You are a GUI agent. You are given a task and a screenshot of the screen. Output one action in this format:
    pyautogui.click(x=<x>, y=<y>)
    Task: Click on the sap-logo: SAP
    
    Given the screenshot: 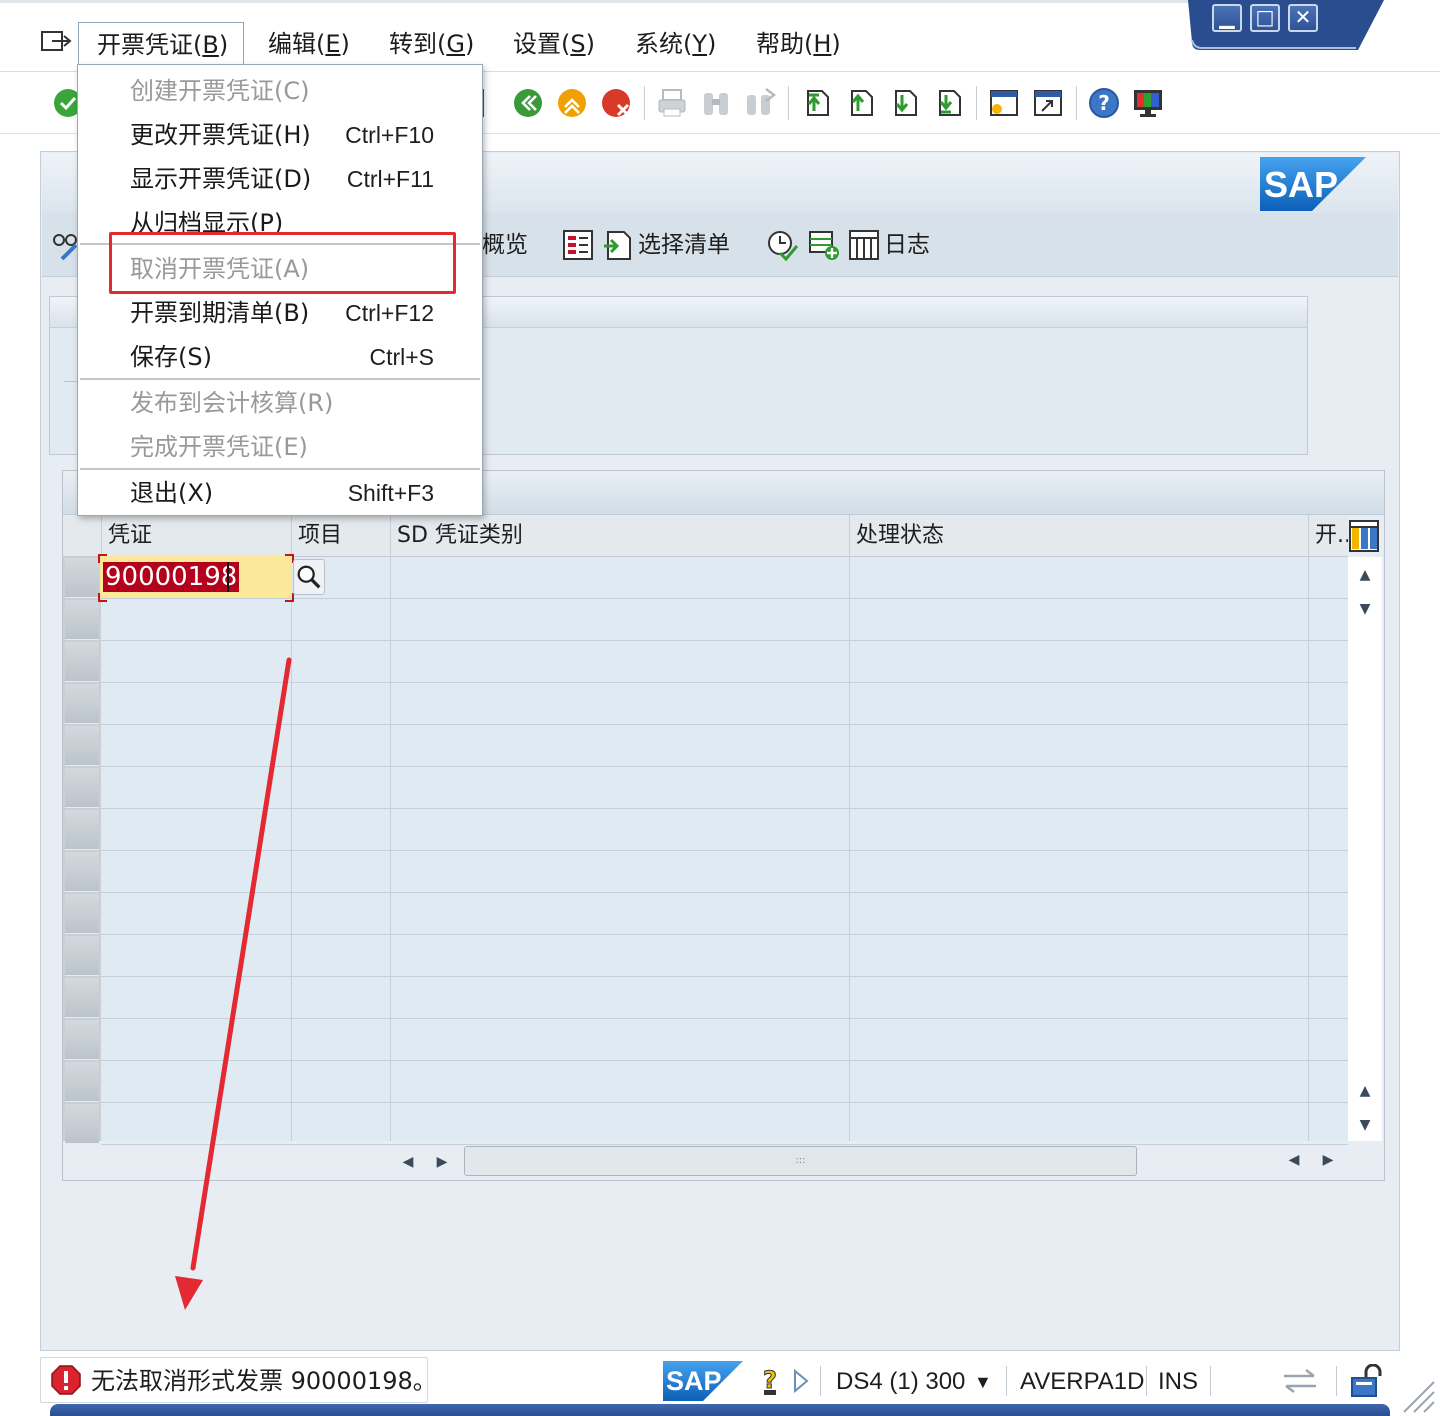 What is the action you would take?
    pyautogui.click(x=1313, y=184)
    